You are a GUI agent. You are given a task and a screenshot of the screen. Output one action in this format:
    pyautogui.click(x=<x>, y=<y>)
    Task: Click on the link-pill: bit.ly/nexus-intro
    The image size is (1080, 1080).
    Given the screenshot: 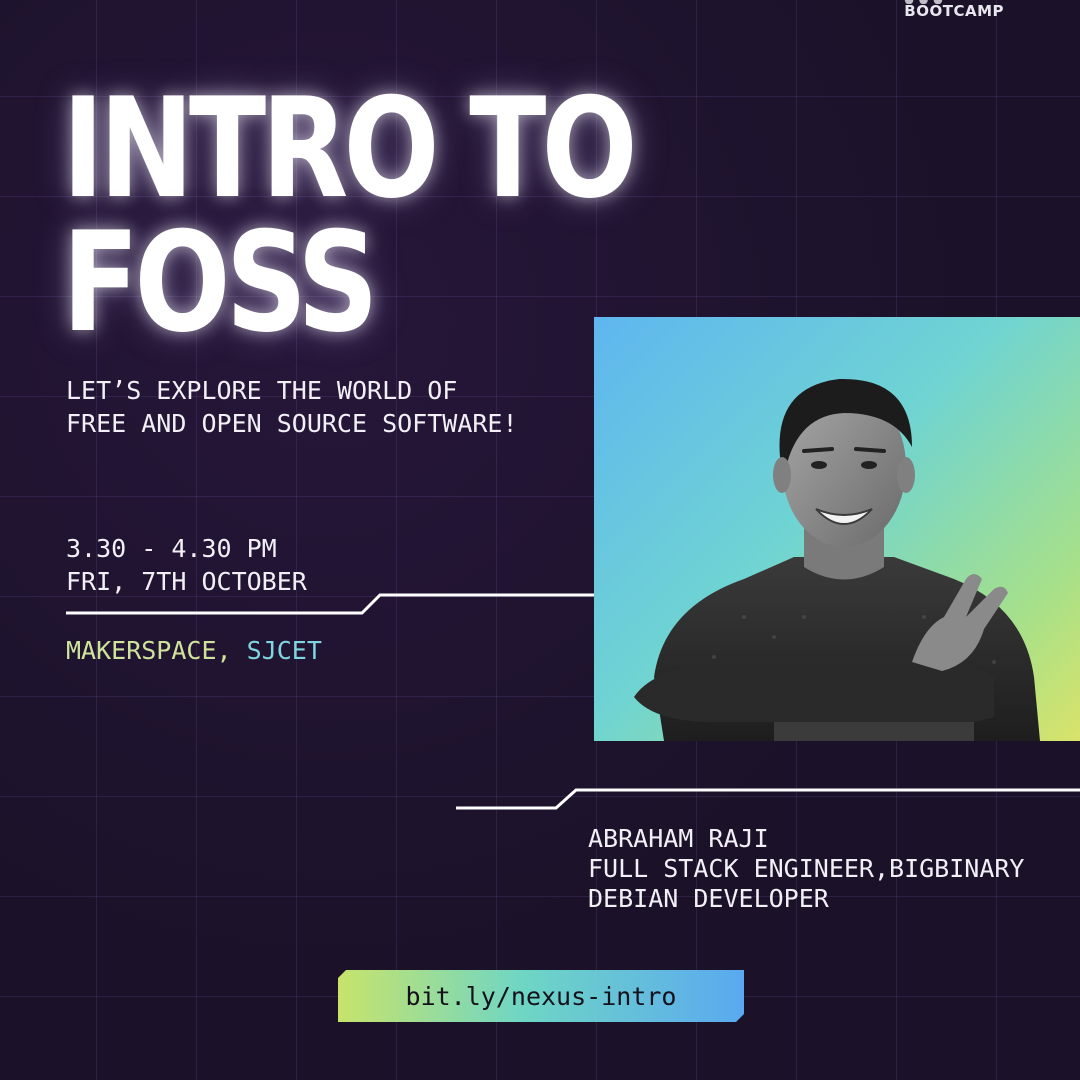 What is the action you would take?
    pyautogui.click(x=541, y=996)
    